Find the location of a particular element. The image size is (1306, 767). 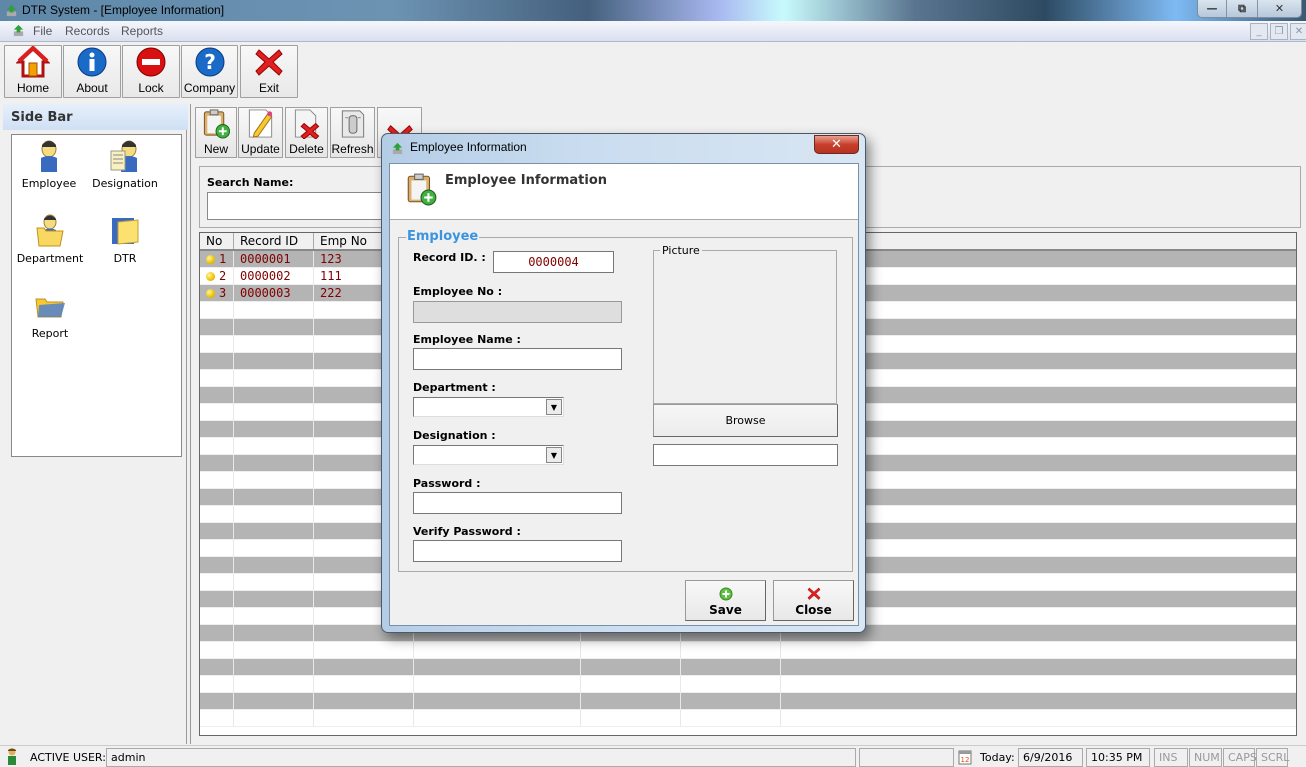

empty-row is located at coordinates (748, 701).